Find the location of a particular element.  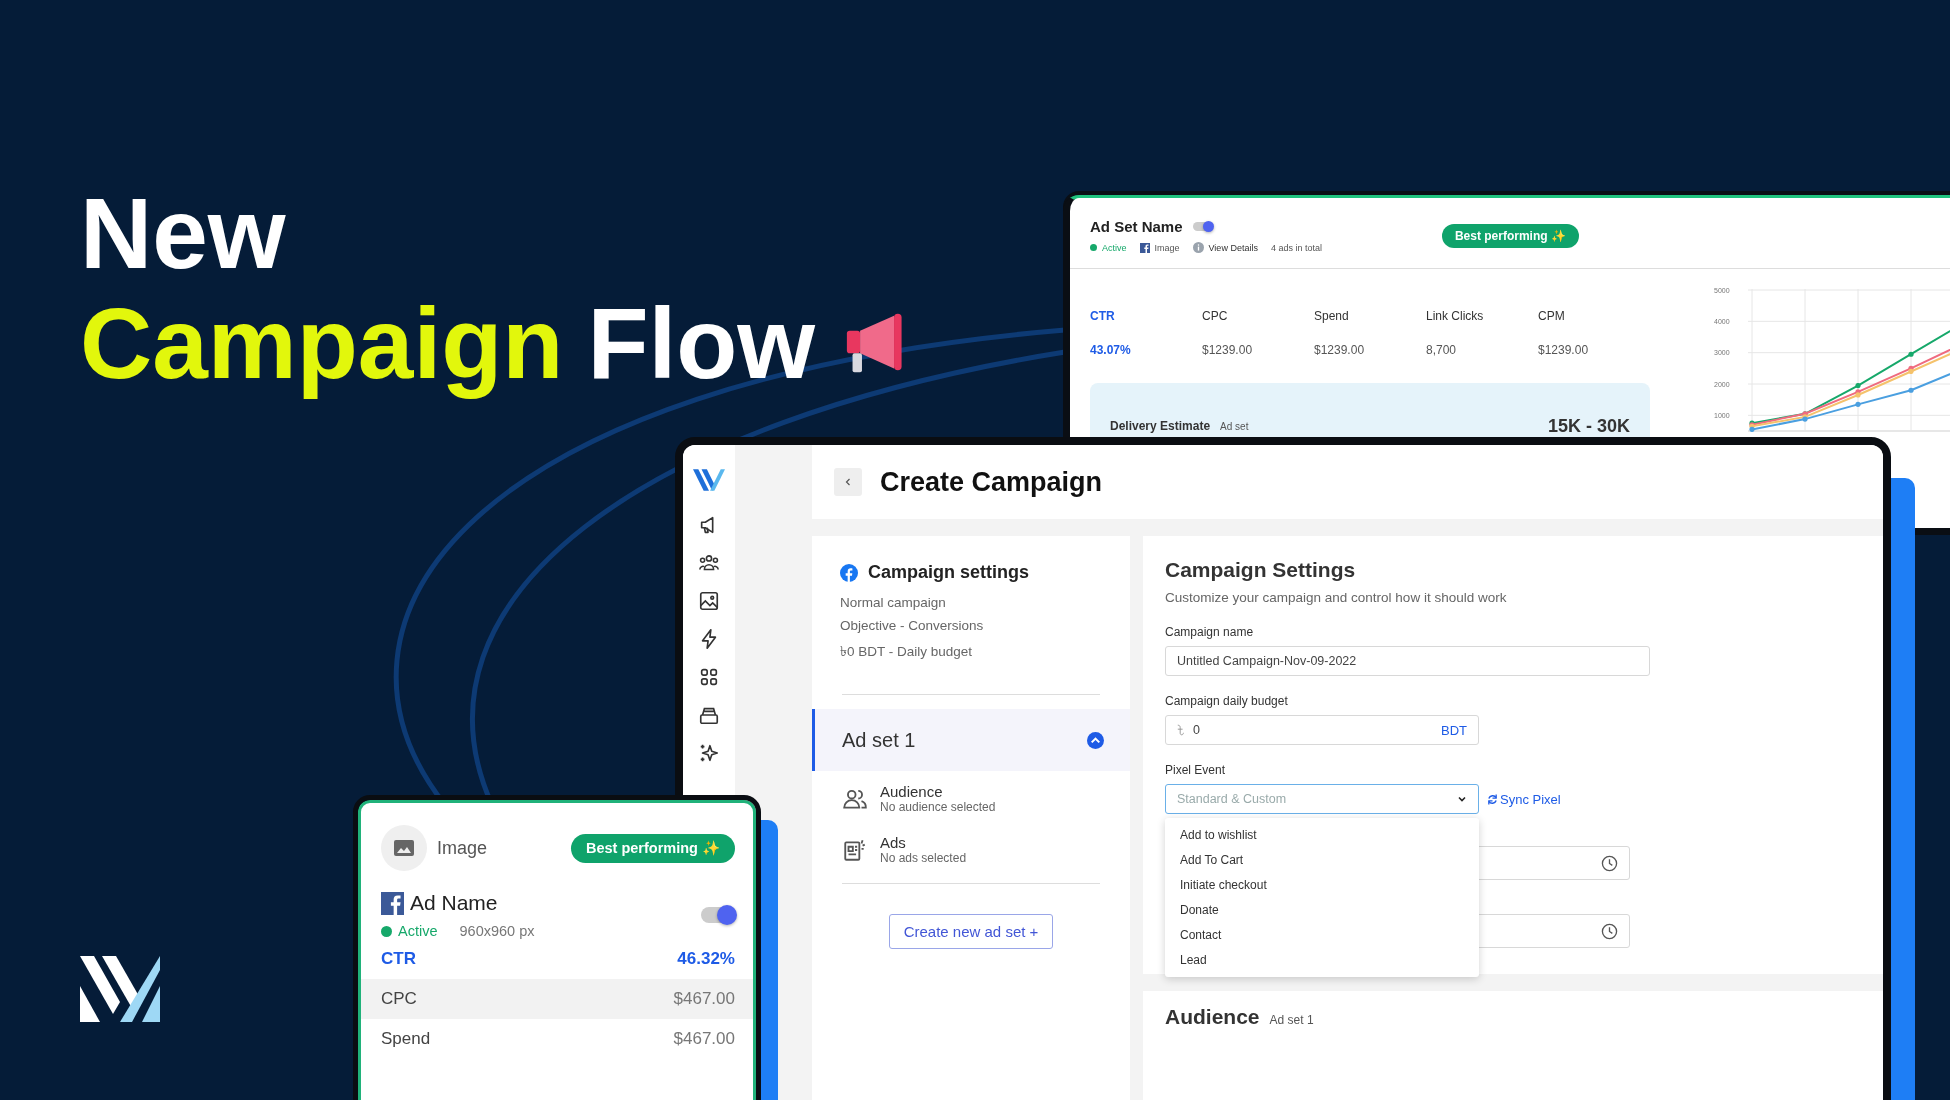

headline-text: Campaign is located at coordinates (322, 343).